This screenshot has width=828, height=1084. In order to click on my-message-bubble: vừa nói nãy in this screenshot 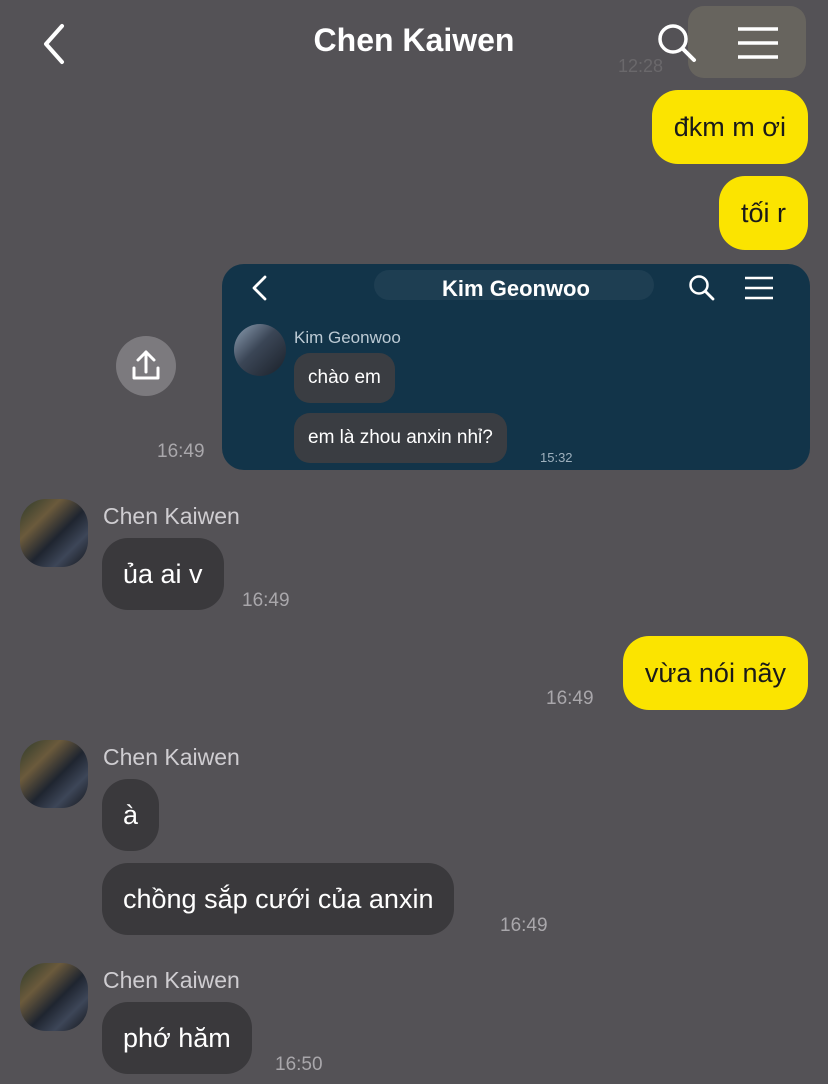, I will do `click(715, 673)`.